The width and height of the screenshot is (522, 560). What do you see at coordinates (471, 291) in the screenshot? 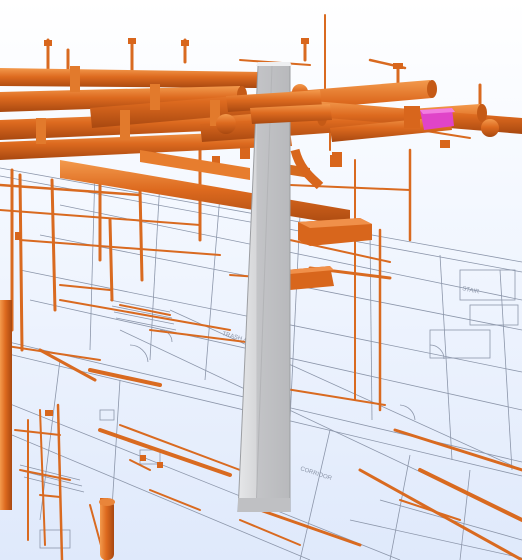
I see `plan-label-stair: STAIR` at bounding box center [471, 291].